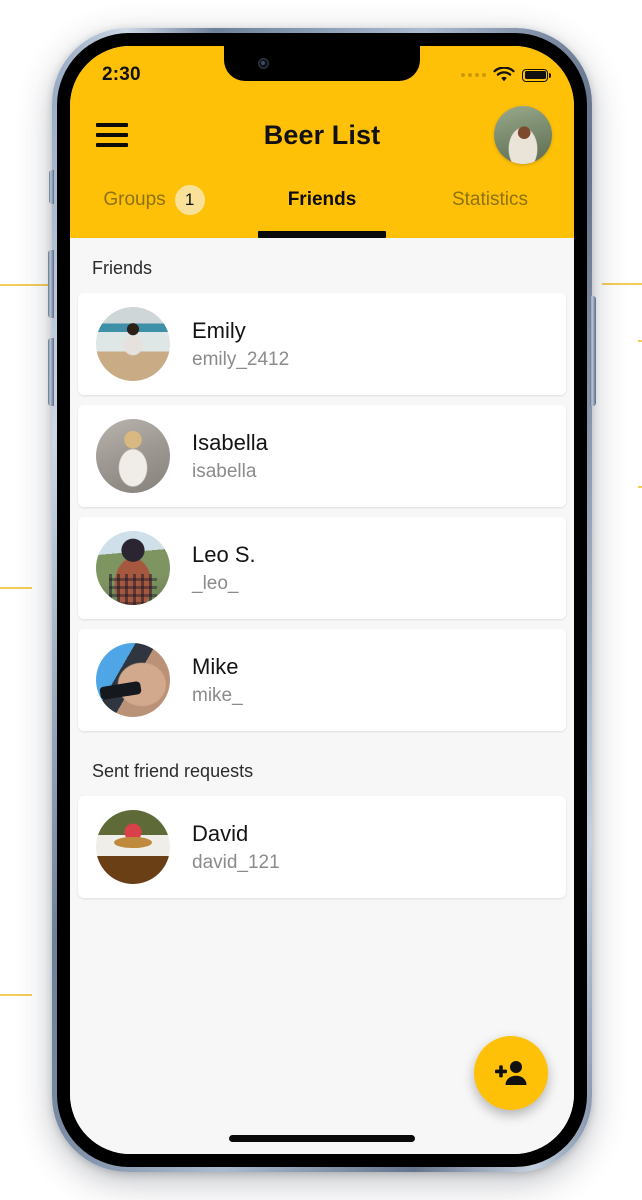 Image resolution: width=642 pixels, height=1200 pixels. Describe the element at coordinates (322, 265) in the screenshot. I see `section-header-friends: Friends` at that location.